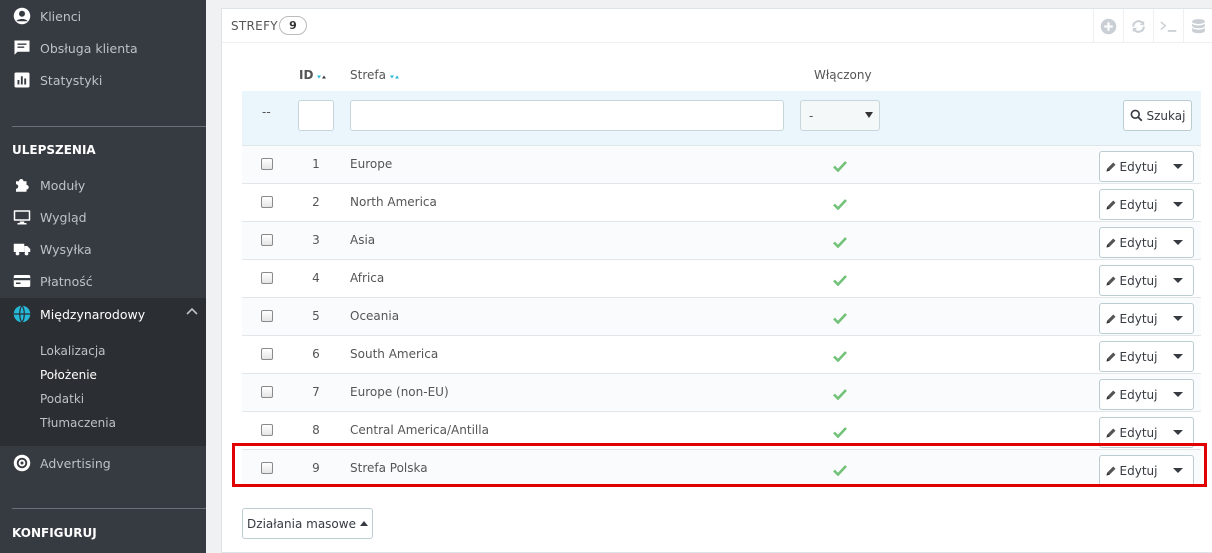 Image resolution: width=1212 pixels, height=553 pixels. What do you see at coordinates (307, 523) in the screenshot?
I see `bulk-actions-button: Działania masowe` at bounding box center [307, 523].